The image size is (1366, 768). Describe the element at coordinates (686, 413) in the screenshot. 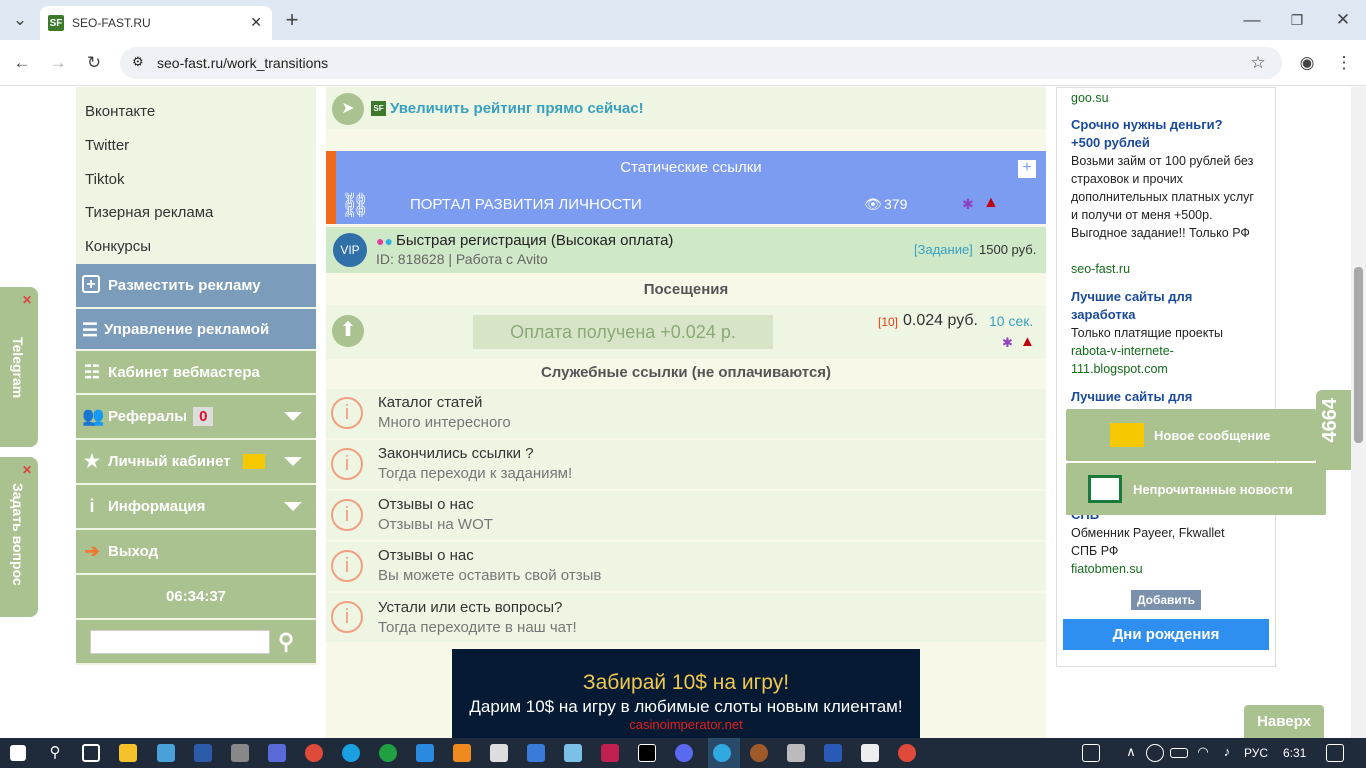

I see `service-link-row: i Каталог статей Много интересного` at that location.